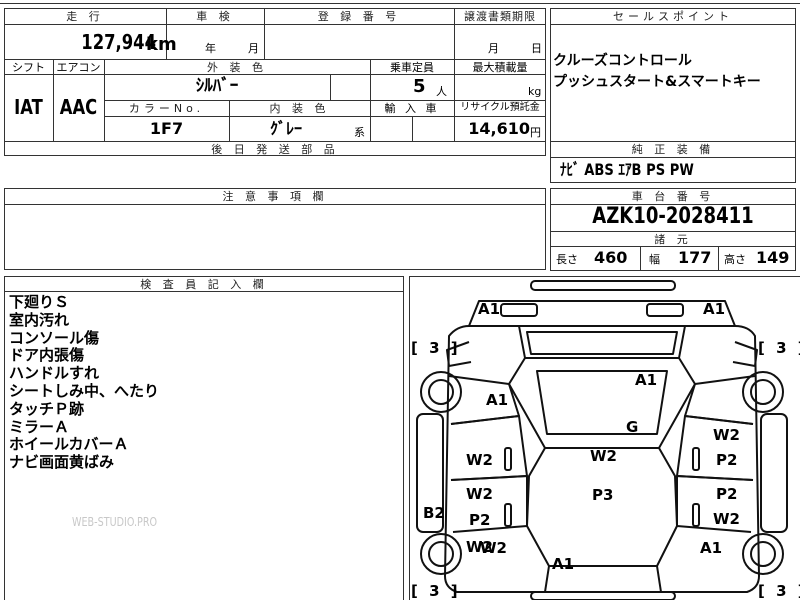 This screenshot has height=600, width=800. What do you see at coordinates (359, 16) in the screenshot?
I see `registration-header: 登 録 番 号` at bounding box center [359, 16].